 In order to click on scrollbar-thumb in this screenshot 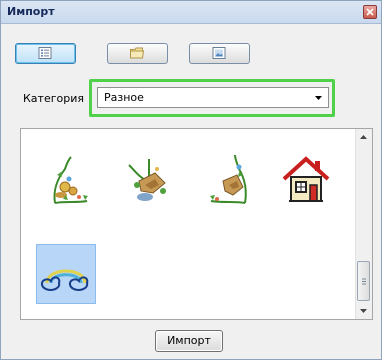, I will do `click(363, 281)`.